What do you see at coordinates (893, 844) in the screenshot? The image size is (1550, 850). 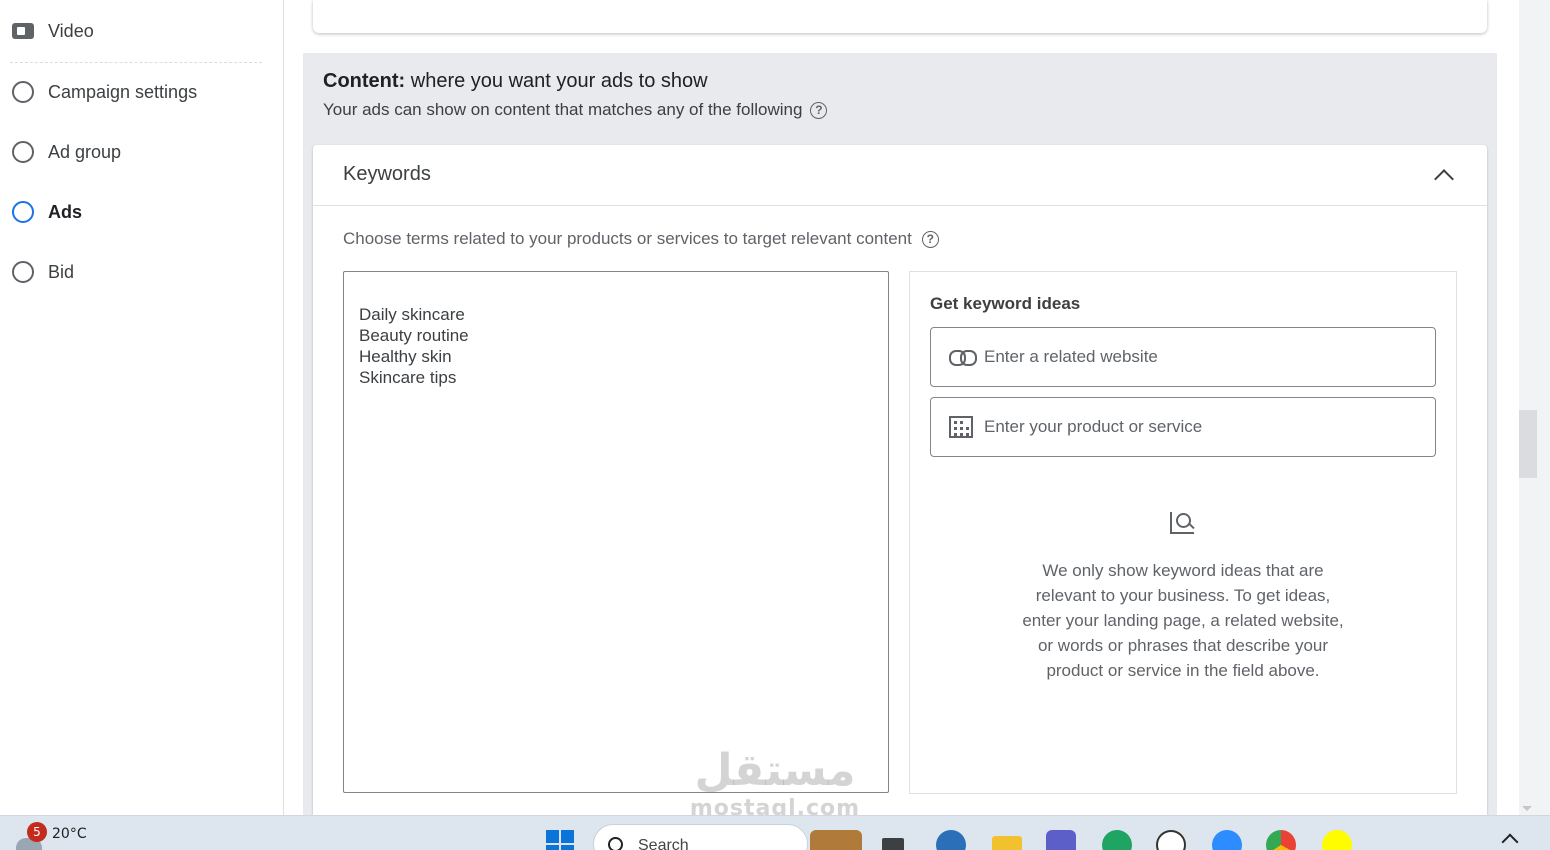 I see `task-view-icon` at bounding box center [893, 844].